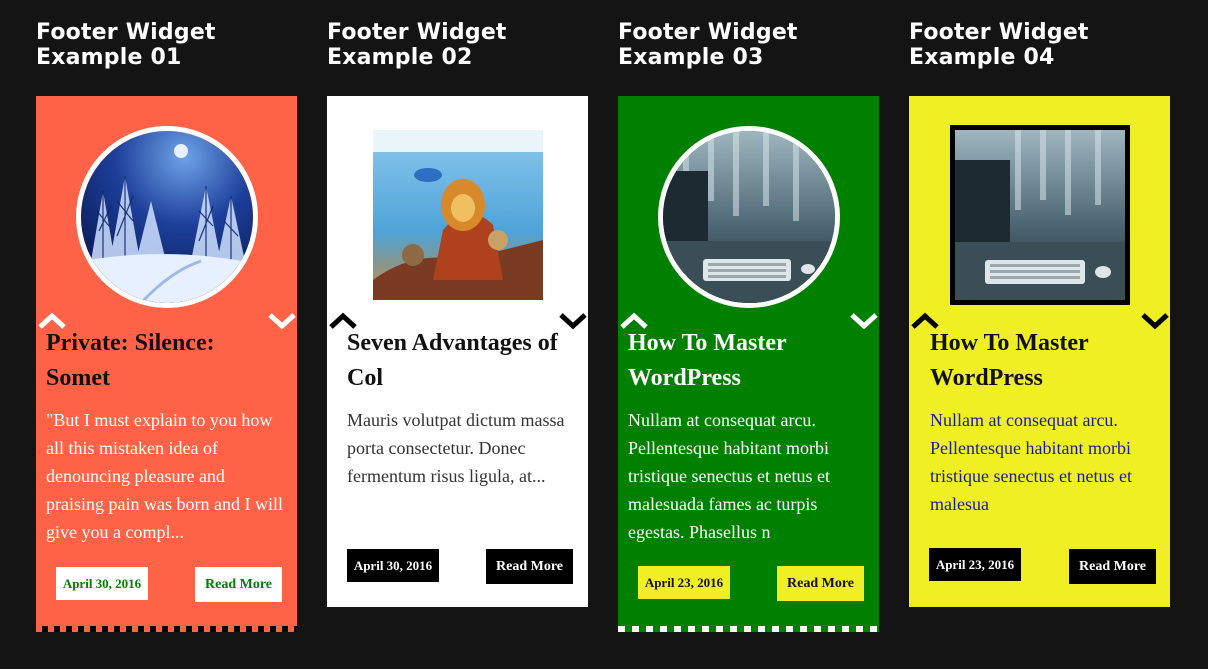  What do you see at coordinates (162, 361) in the screenshot?
I see `post-title: Private: Silence: Somet` at bounding box center [162, 361].